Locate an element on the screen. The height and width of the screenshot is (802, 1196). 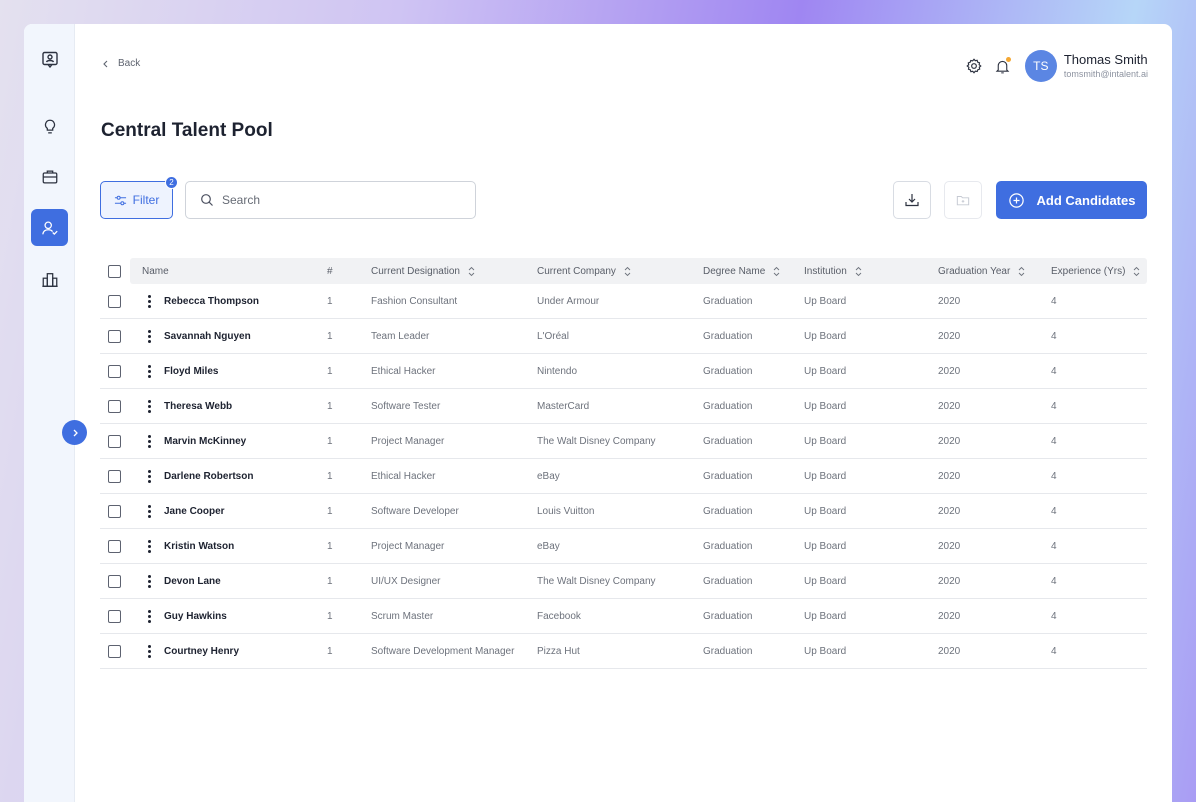
column-header-experience: Experience (Yrs) is located at coordinates (1095, 271).